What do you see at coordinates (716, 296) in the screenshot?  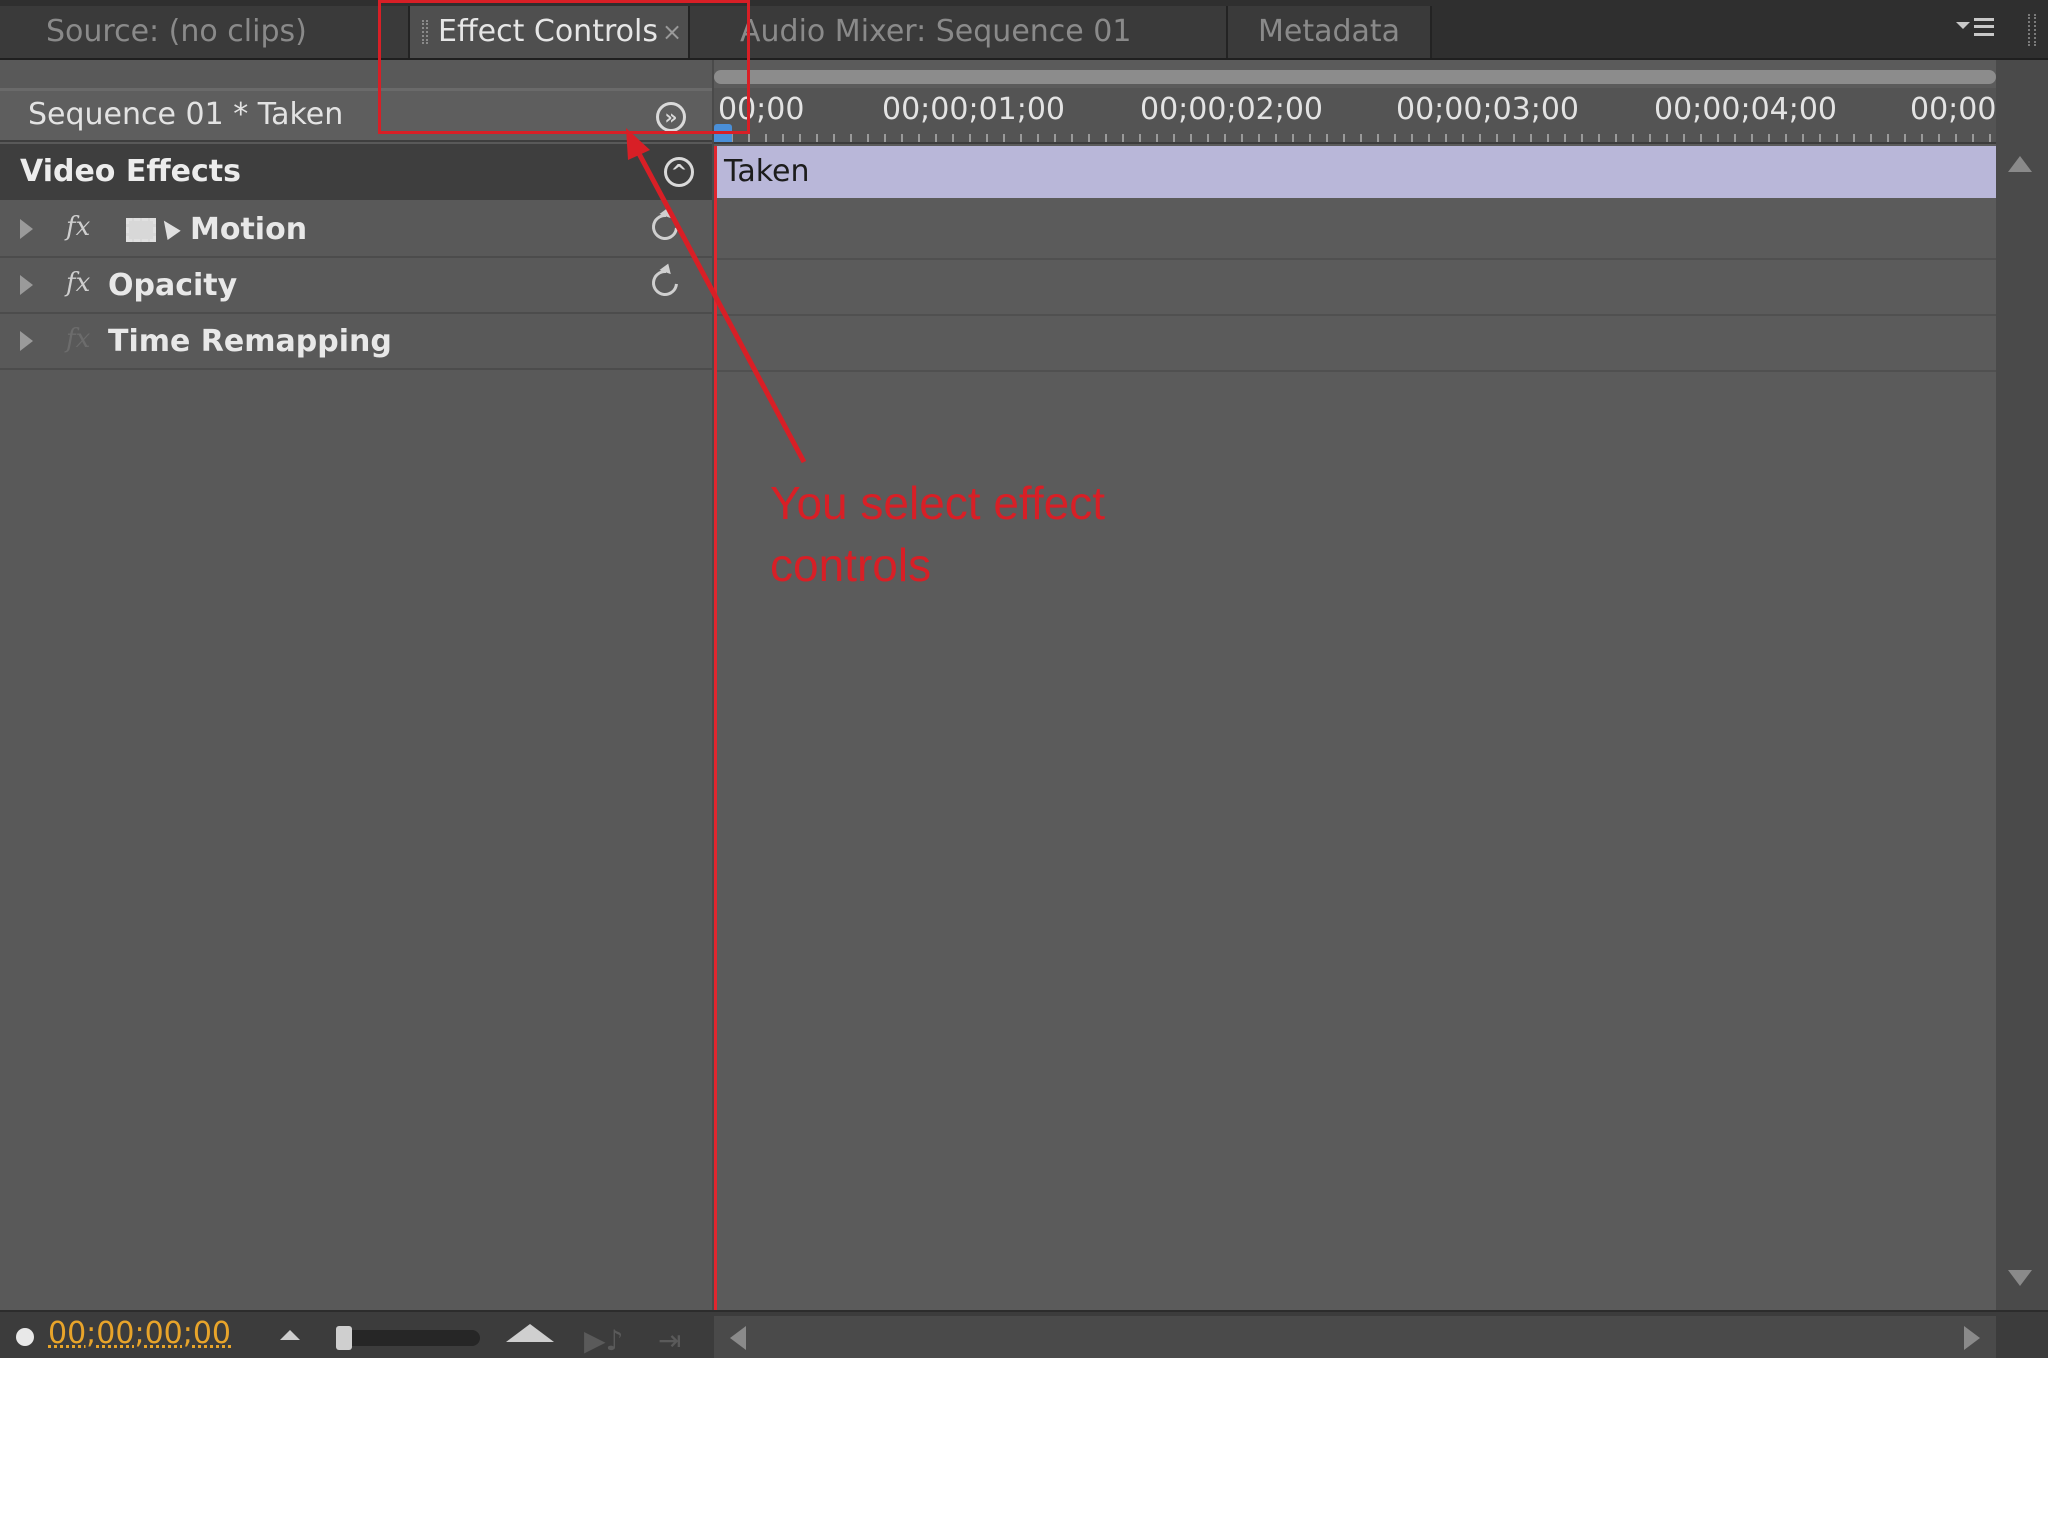 I see `annotation-arrow` at bounding box center [716, 296].